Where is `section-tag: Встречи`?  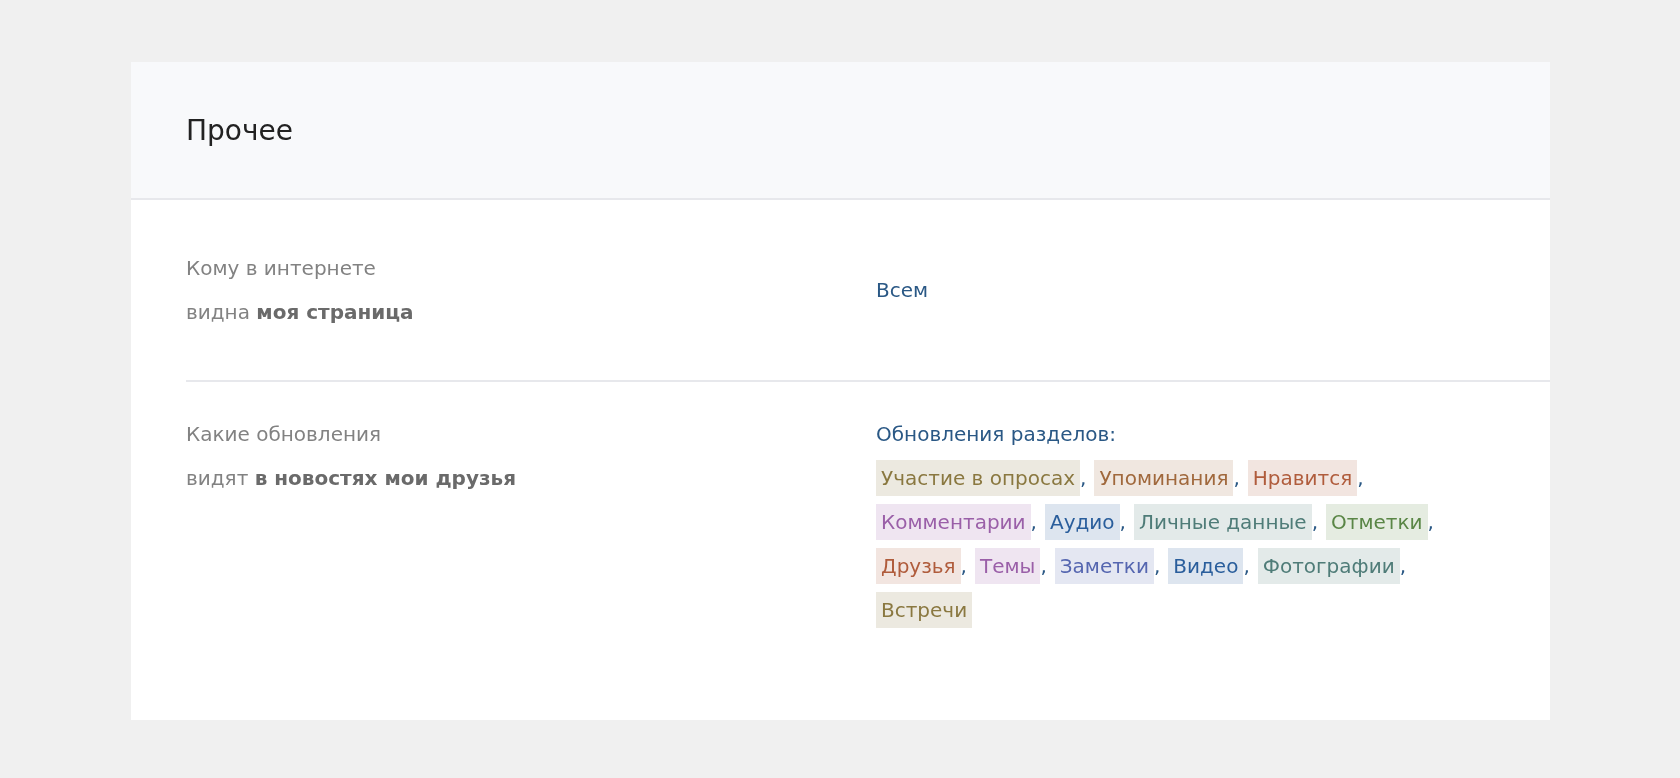 section-tag: Встречи is located at coordinates (924, 610).